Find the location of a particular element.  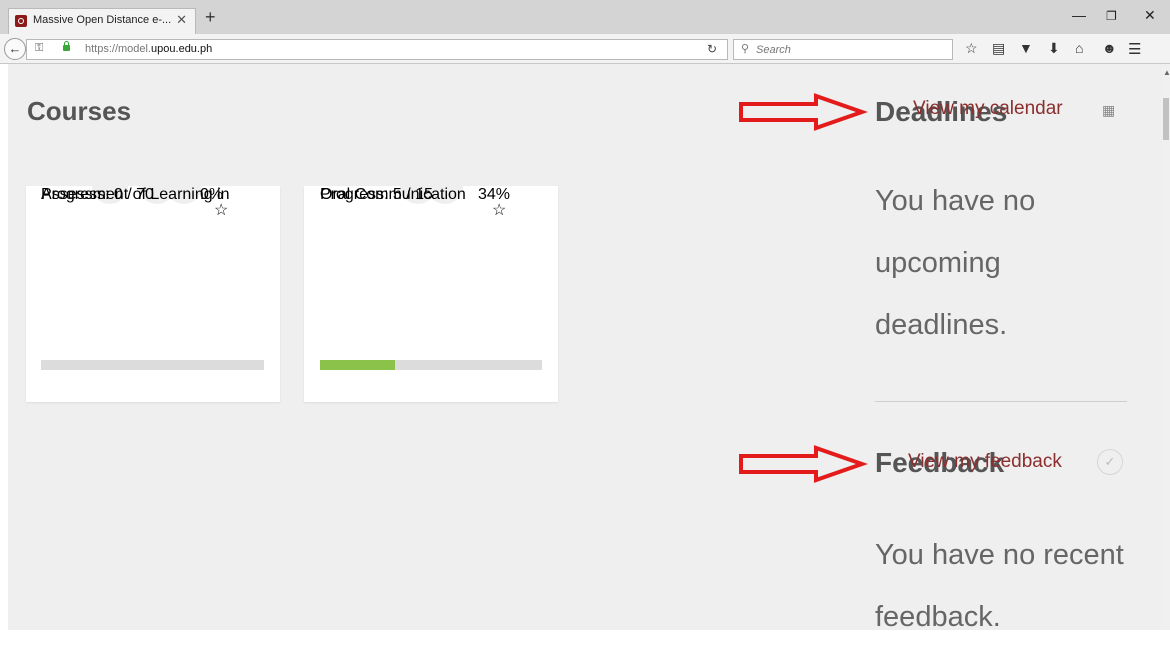

reload-icon: ↻ is located at coordinates (712, 49).